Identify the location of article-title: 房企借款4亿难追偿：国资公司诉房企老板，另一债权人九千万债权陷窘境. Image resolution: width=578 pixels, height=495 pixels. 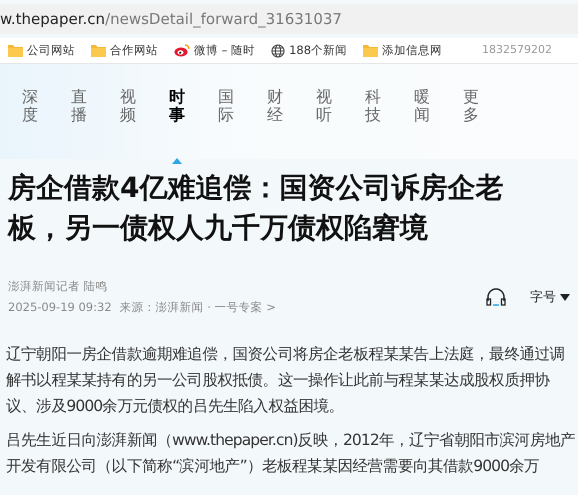
(255, 208).